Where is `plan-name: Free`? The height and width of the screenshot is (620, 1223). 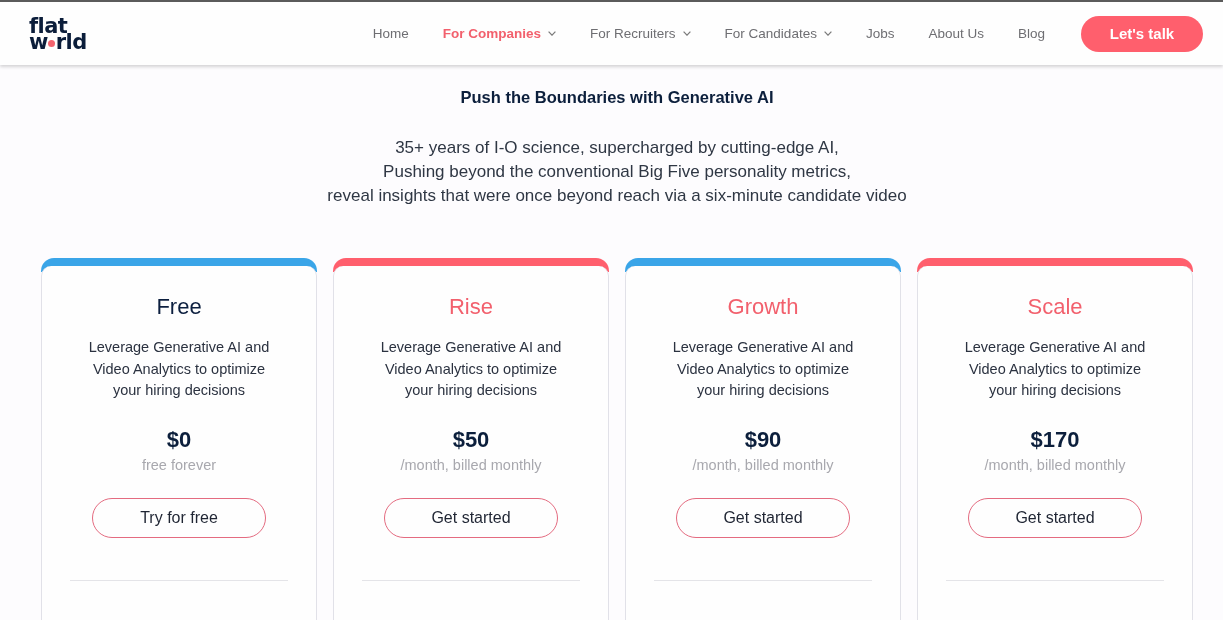
plan-name: Free is located at coordinates (179, 307).